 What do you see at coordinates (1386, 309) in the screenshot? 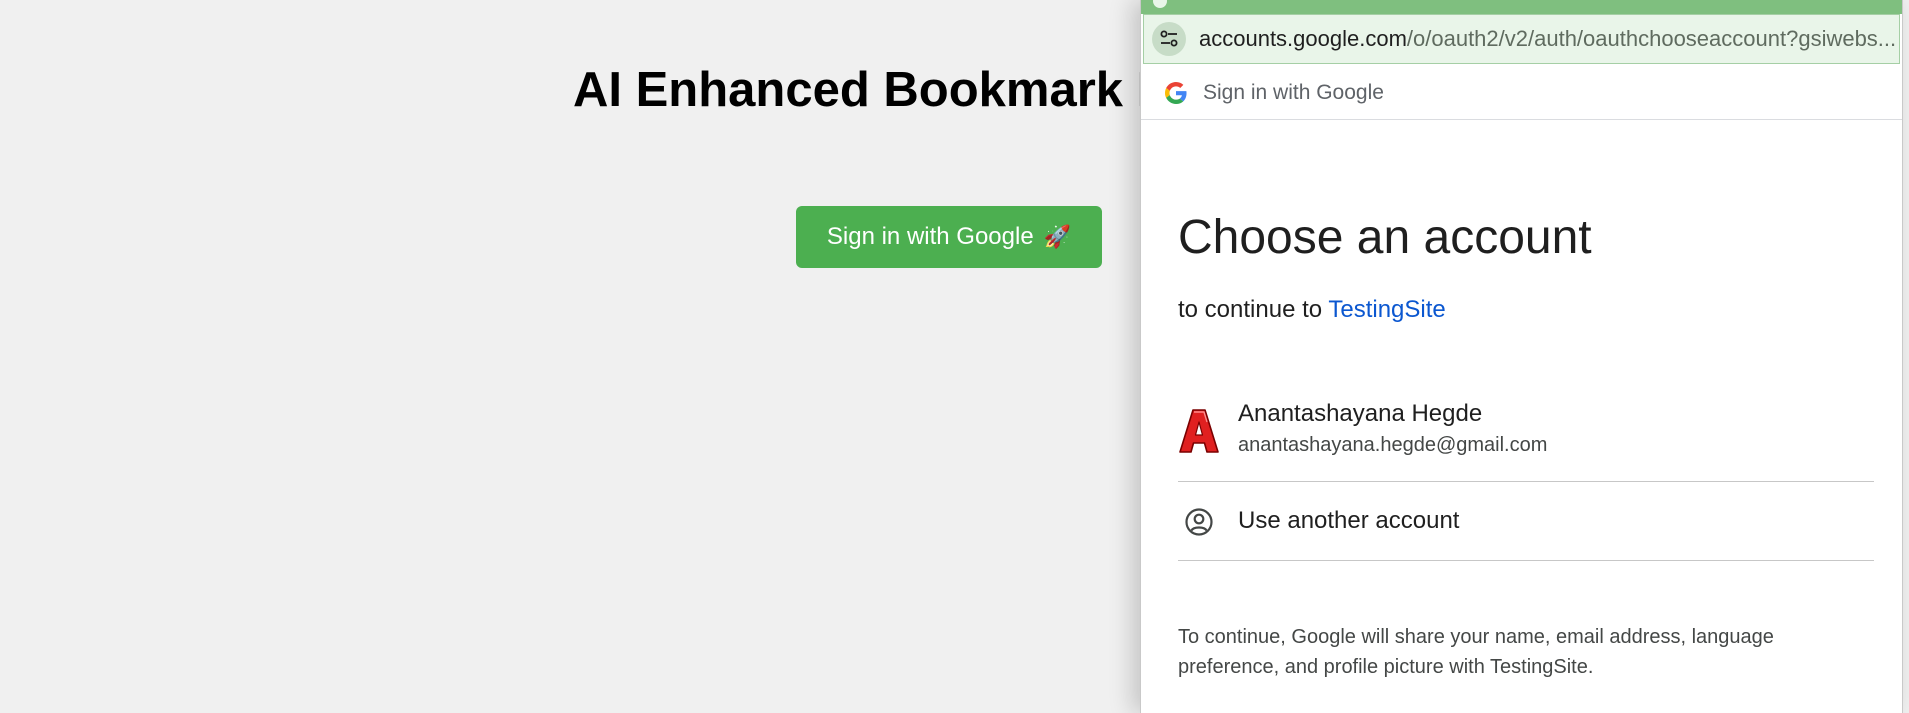
I see `site-name-link: TestingSite` at bounding box center [1386, 309].